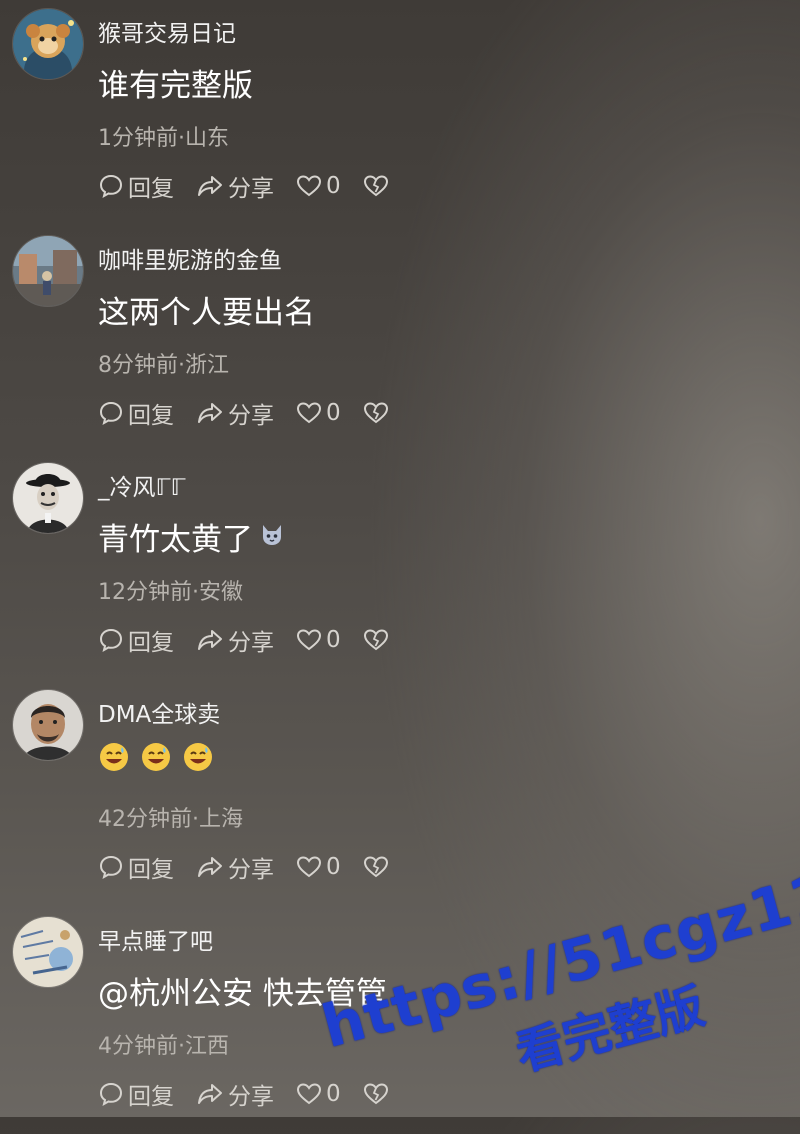 The height and width of the screenshot is (1134, 800). I want to click on comment-text: 谁有完整版, so click(175, 82).